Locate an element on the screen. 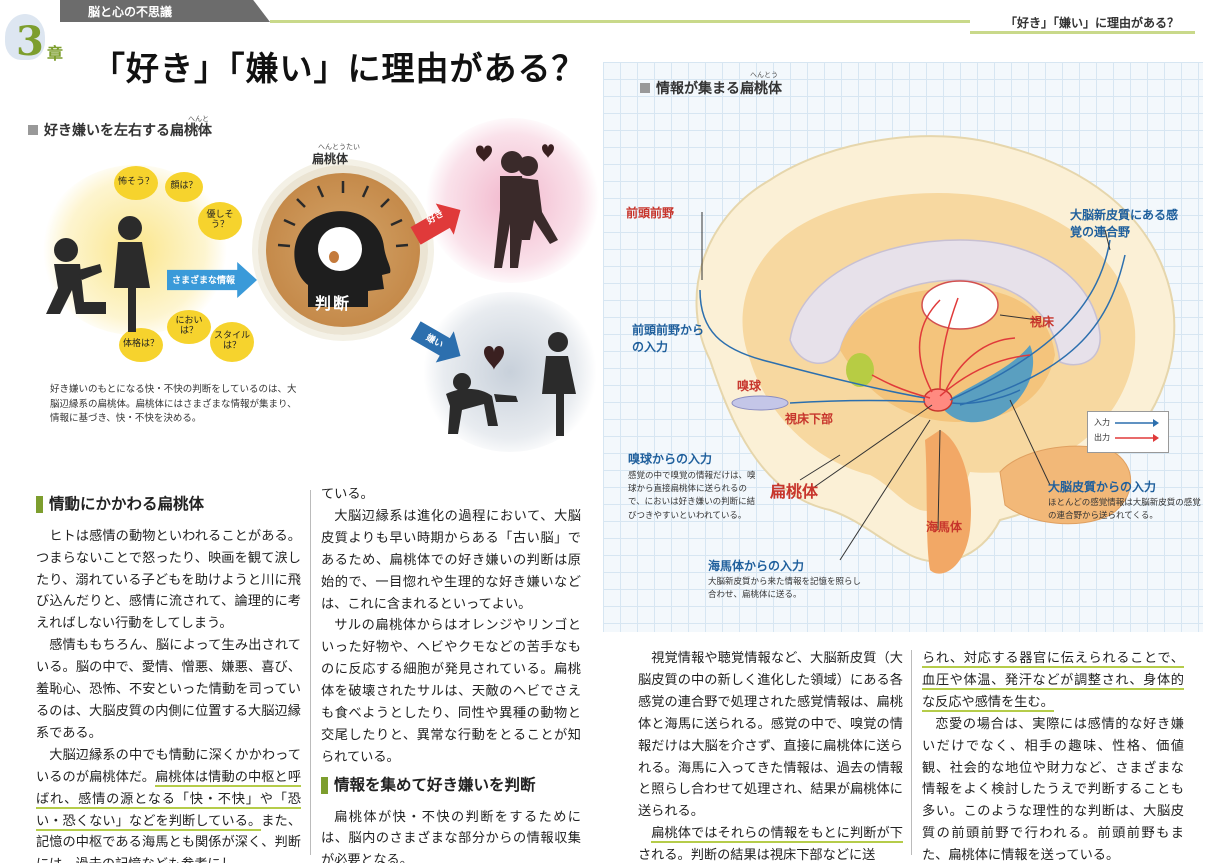 This screenshot has width=1210, height=863. rejection-scene-icon is located at coordinates (511, 384).